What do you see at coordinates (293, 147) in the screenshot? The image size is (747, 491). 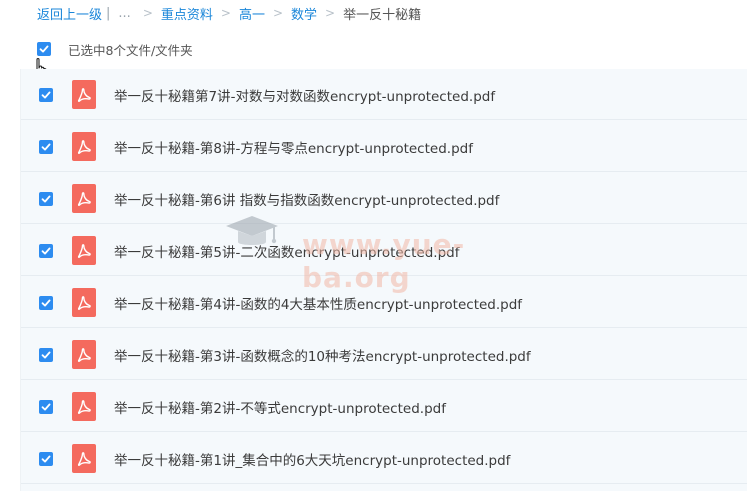 I see `file-name: 举一反十秘籍-第8讲-方程与零点encrypt-unprotected.pdf` at bounding box center [293, 147].